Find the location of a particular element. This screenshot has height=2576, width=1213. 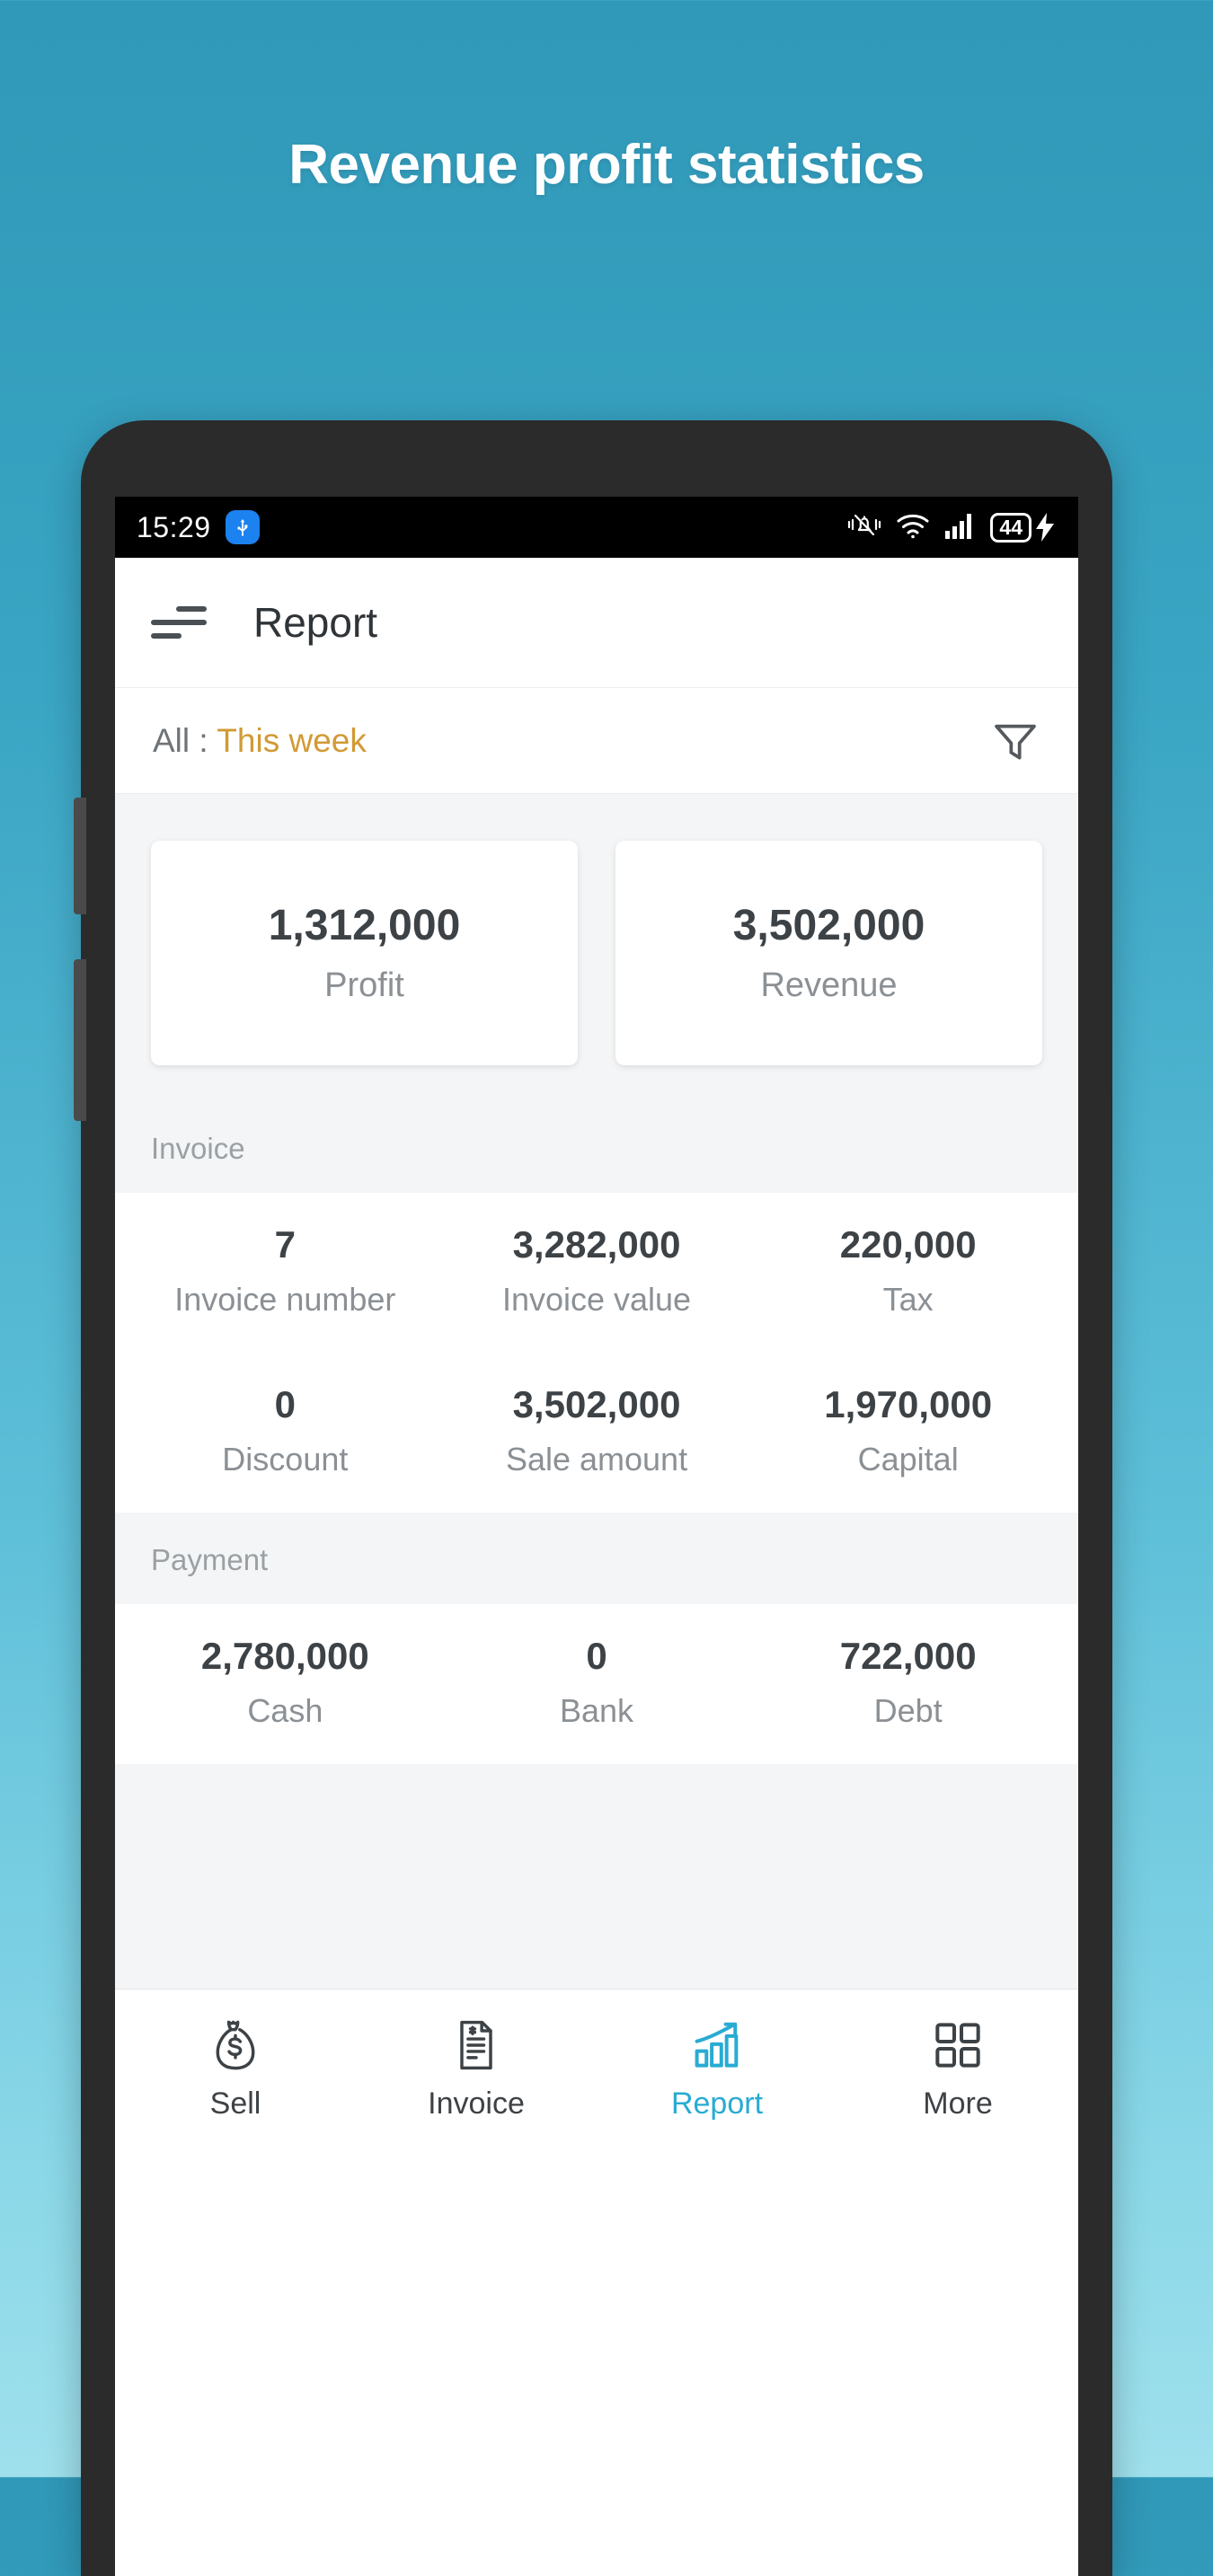

stat-row: 2,780,000 Cash 0 Bank 722,000 Debt is located at coordinates (596, 1684).